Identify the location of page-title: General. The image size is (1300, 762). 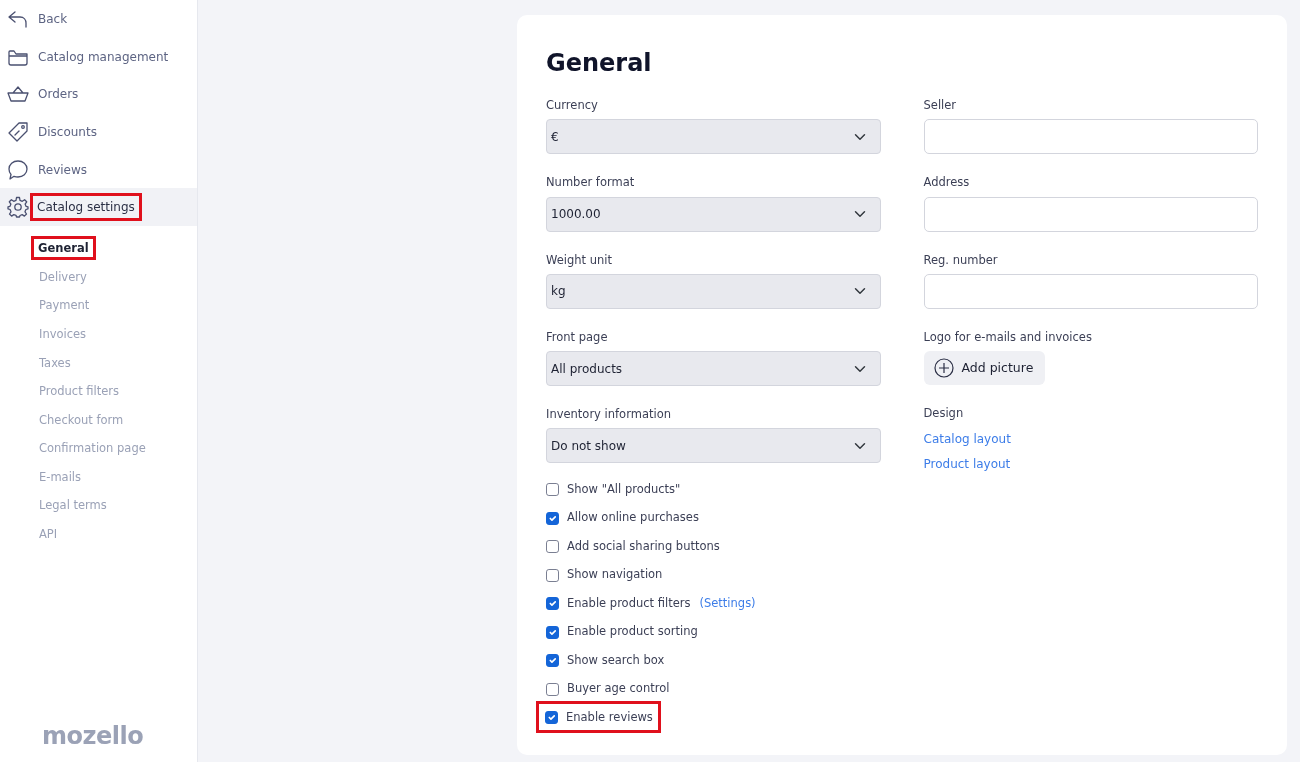
(599, 63).